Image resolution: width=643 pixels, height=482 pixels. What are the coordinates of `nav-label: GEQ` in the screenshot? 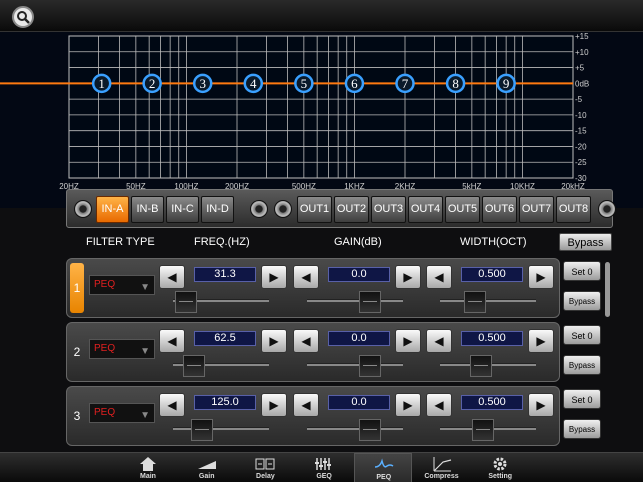 It's located at (324, 476).